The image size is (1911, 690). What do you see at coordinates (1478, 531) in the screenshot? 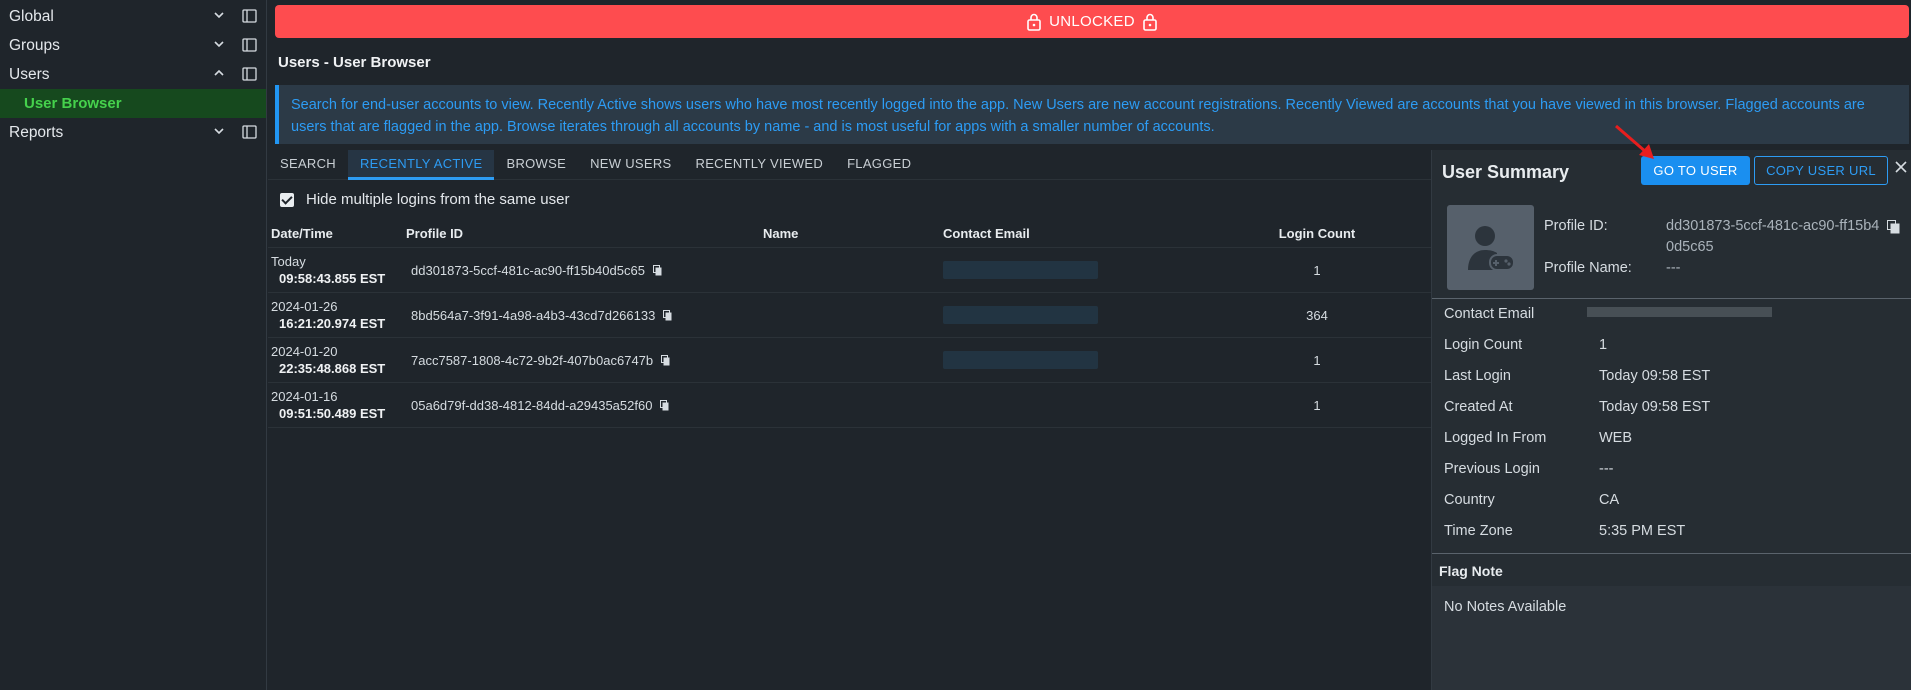
I see `time-zone-label: Time Zone` at bounding box center [1478, 531].